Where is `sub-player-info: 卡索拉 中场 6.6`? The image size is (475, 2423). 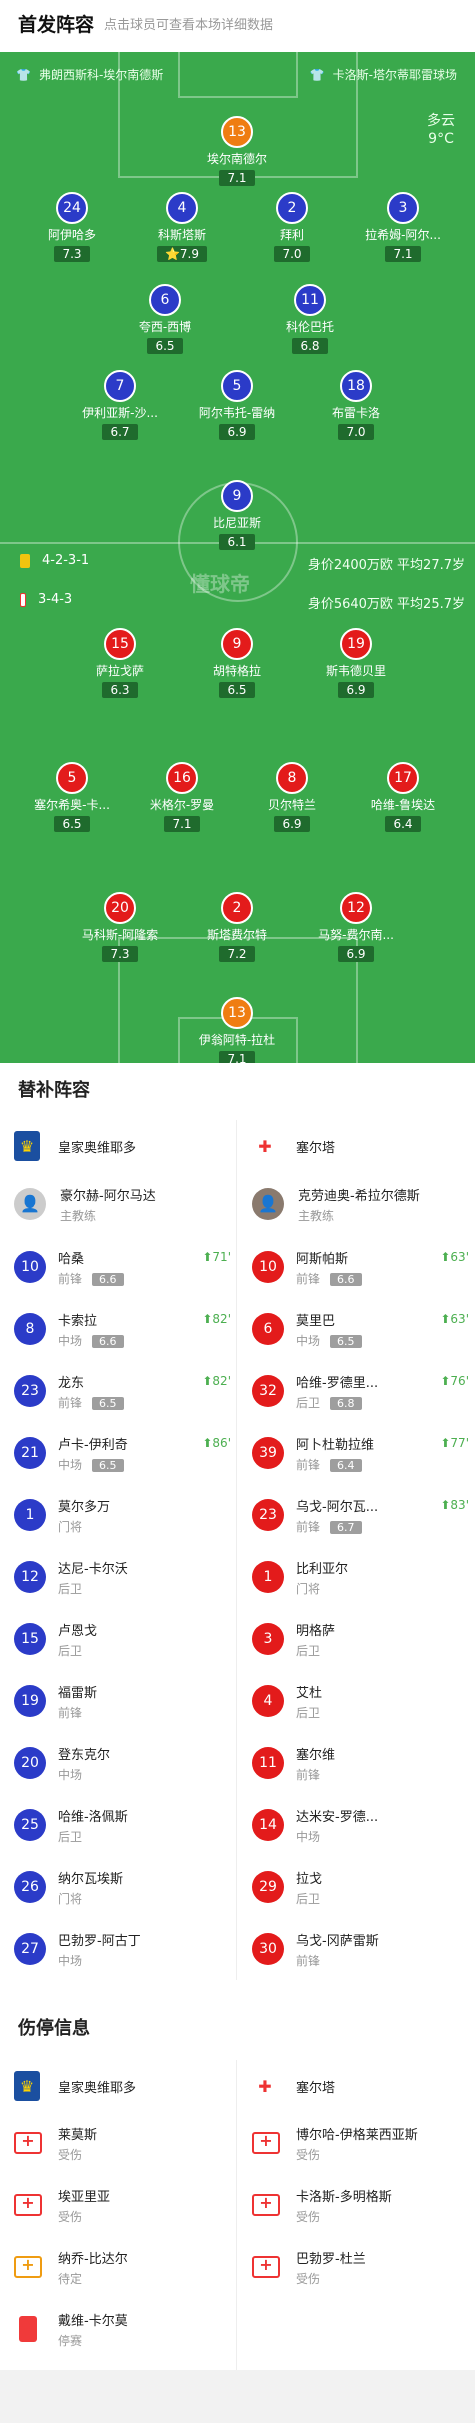 sub-player-info: 卡索拉 中场 6.6 is located at coordinates (91, 1329).